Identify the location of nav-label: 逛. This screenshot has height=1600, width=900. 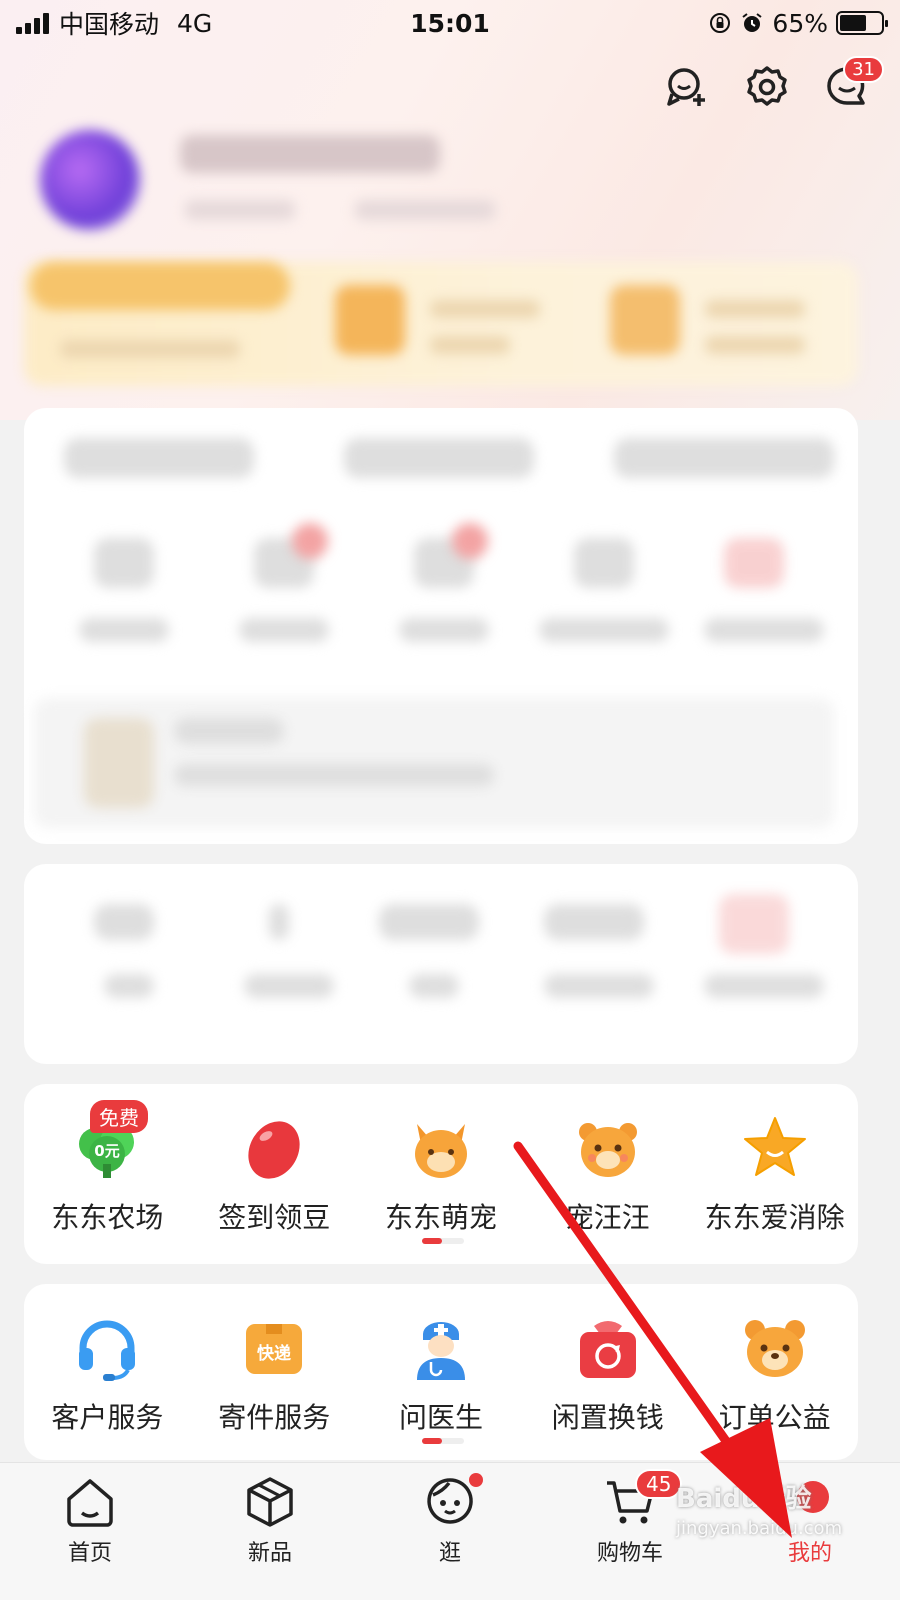
(449, 1553).